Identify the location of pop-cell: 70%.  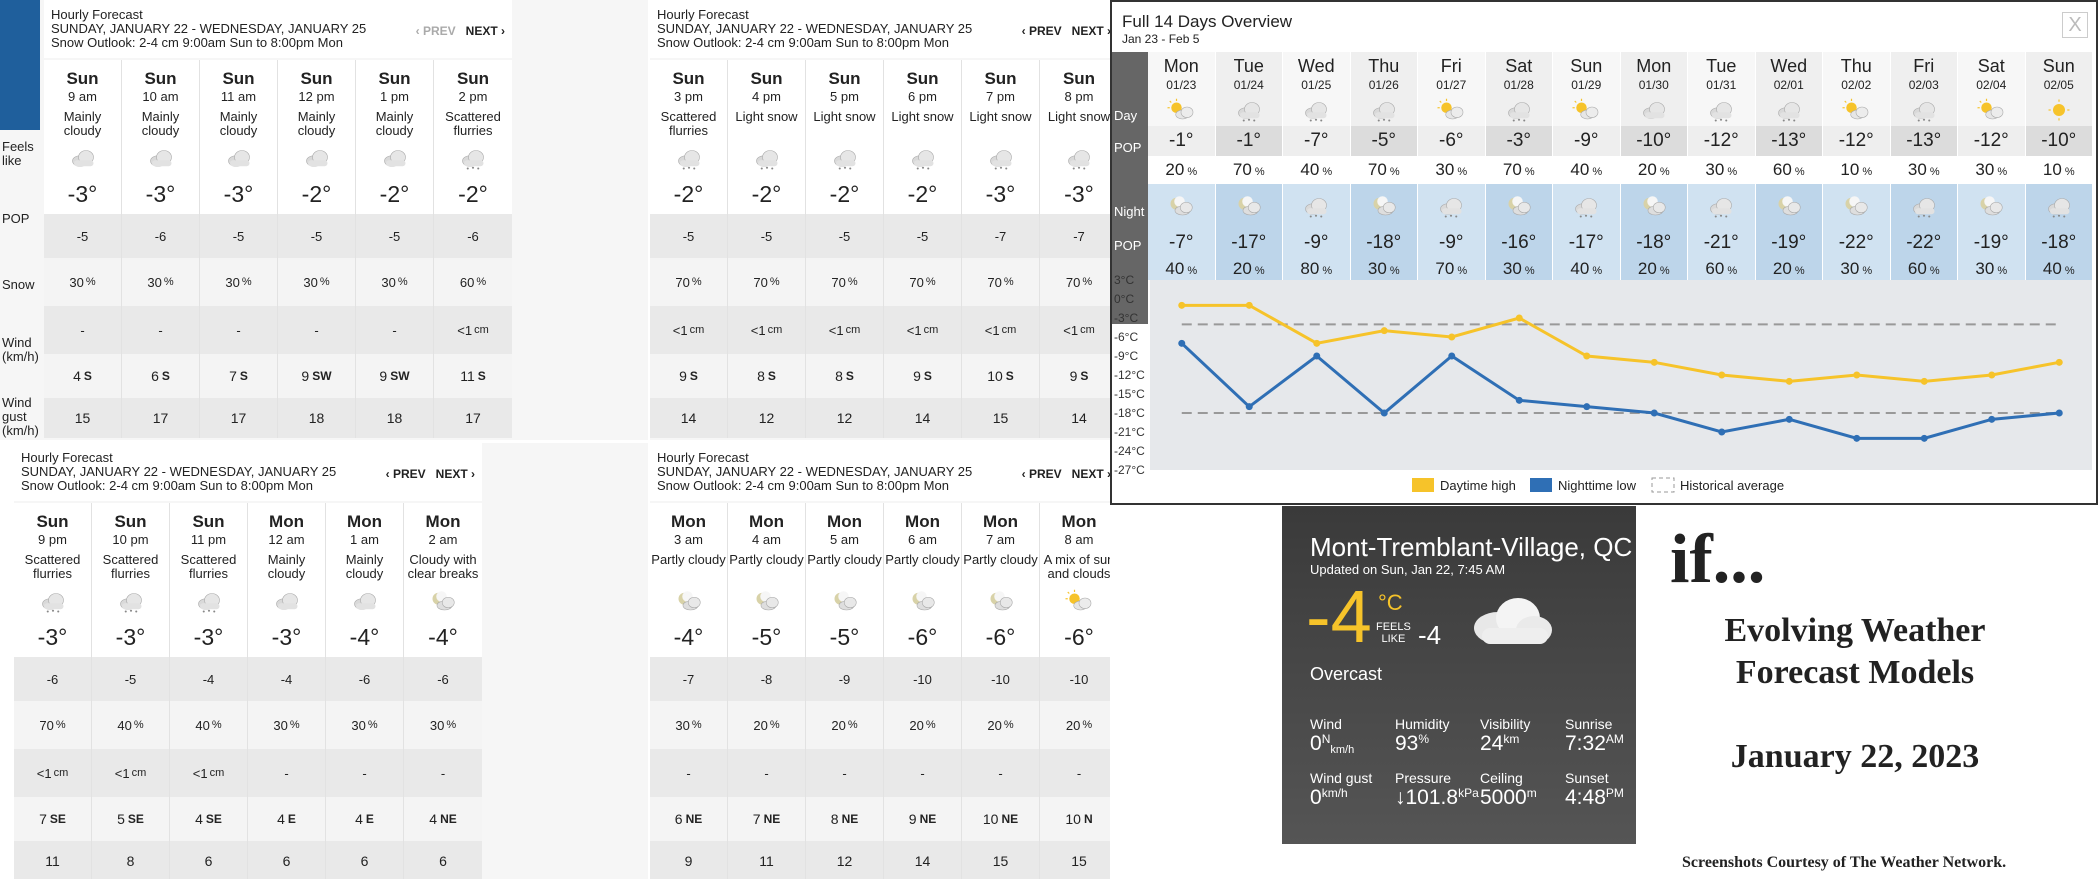
(844, 282).